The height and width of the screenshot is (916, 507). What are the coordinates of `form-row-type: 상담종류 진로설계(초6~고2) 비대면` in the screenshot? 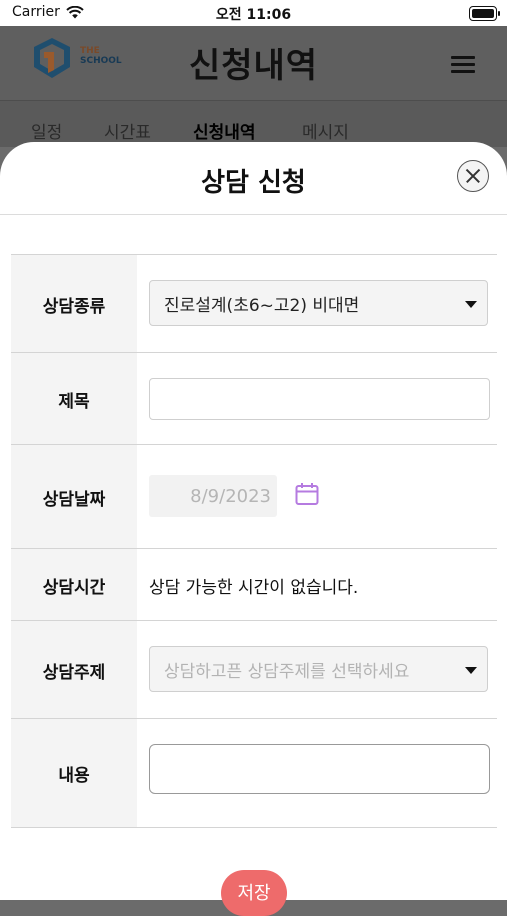 It's located at (254, 303).